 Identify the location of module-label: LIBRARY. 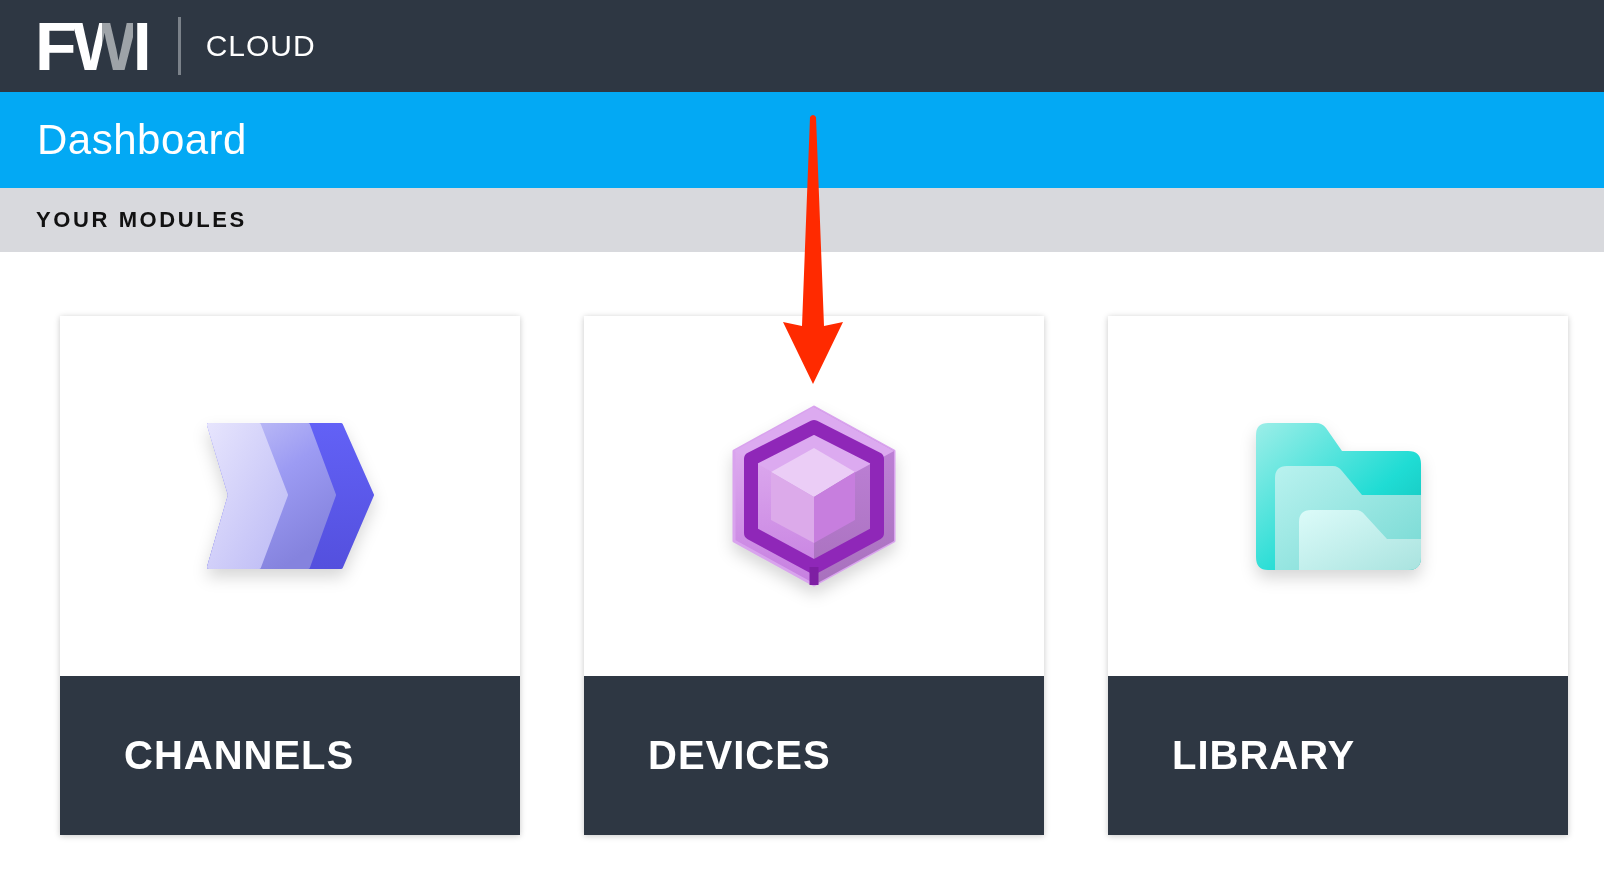
(1338, 755).